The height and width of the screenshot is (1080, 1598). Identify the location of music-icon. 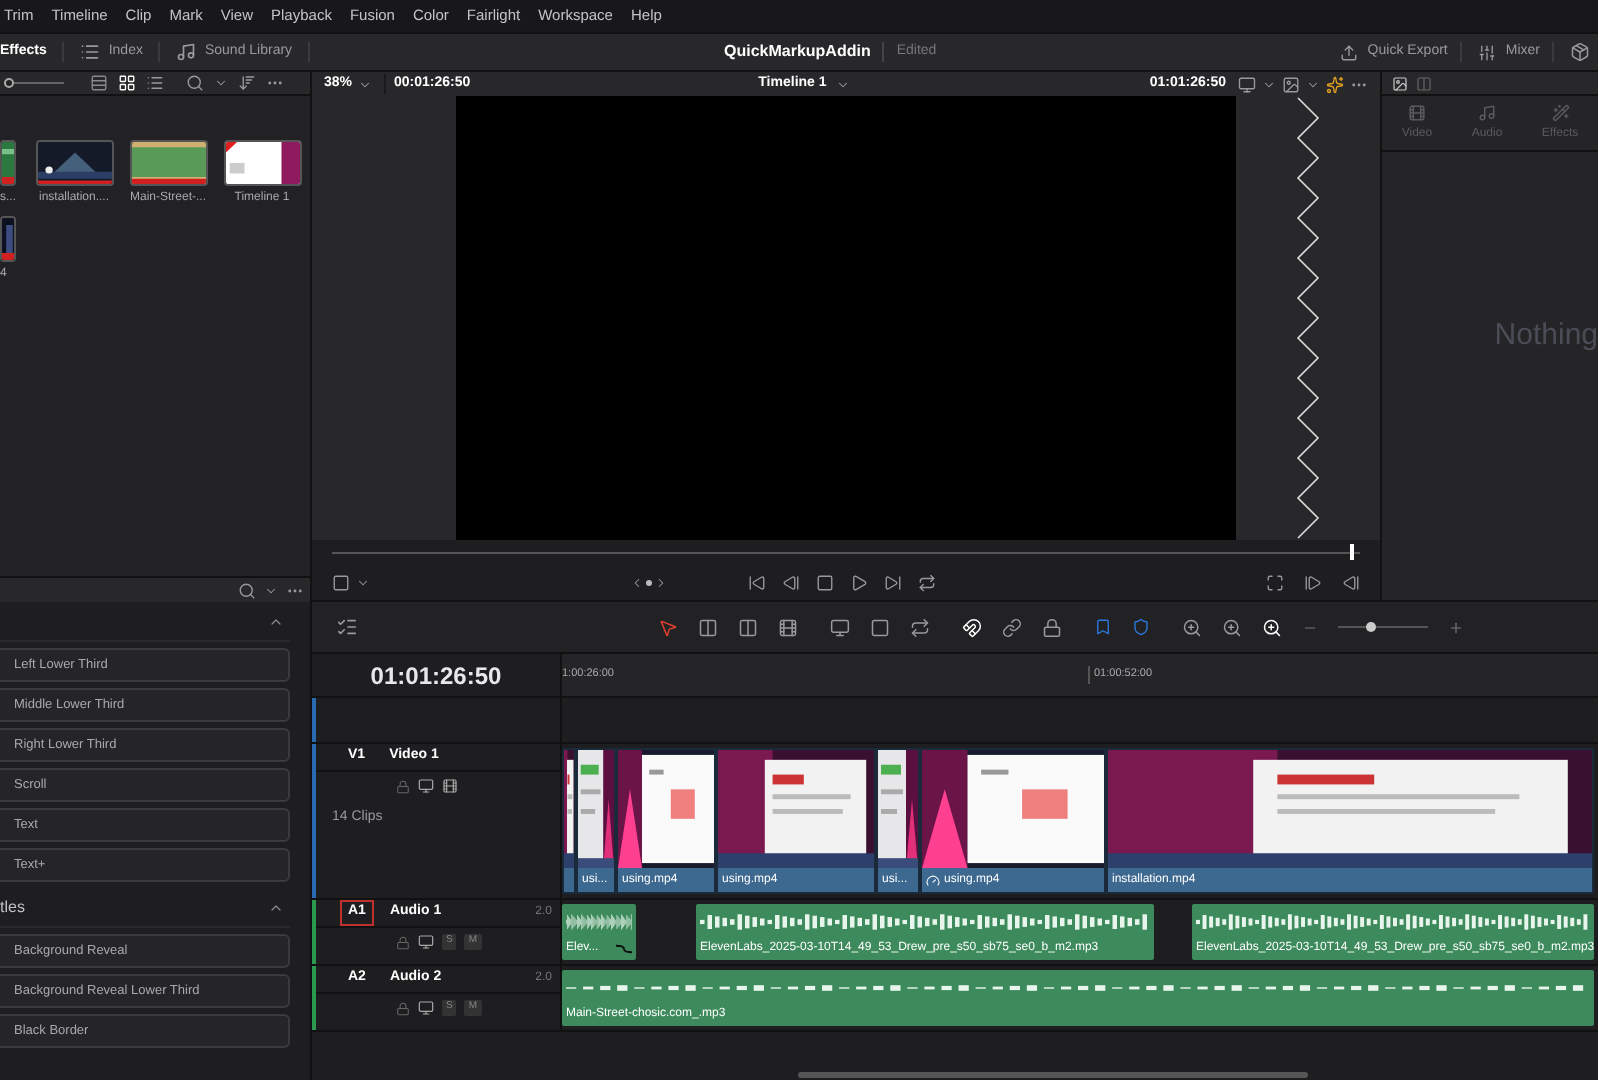
(1487, 112).